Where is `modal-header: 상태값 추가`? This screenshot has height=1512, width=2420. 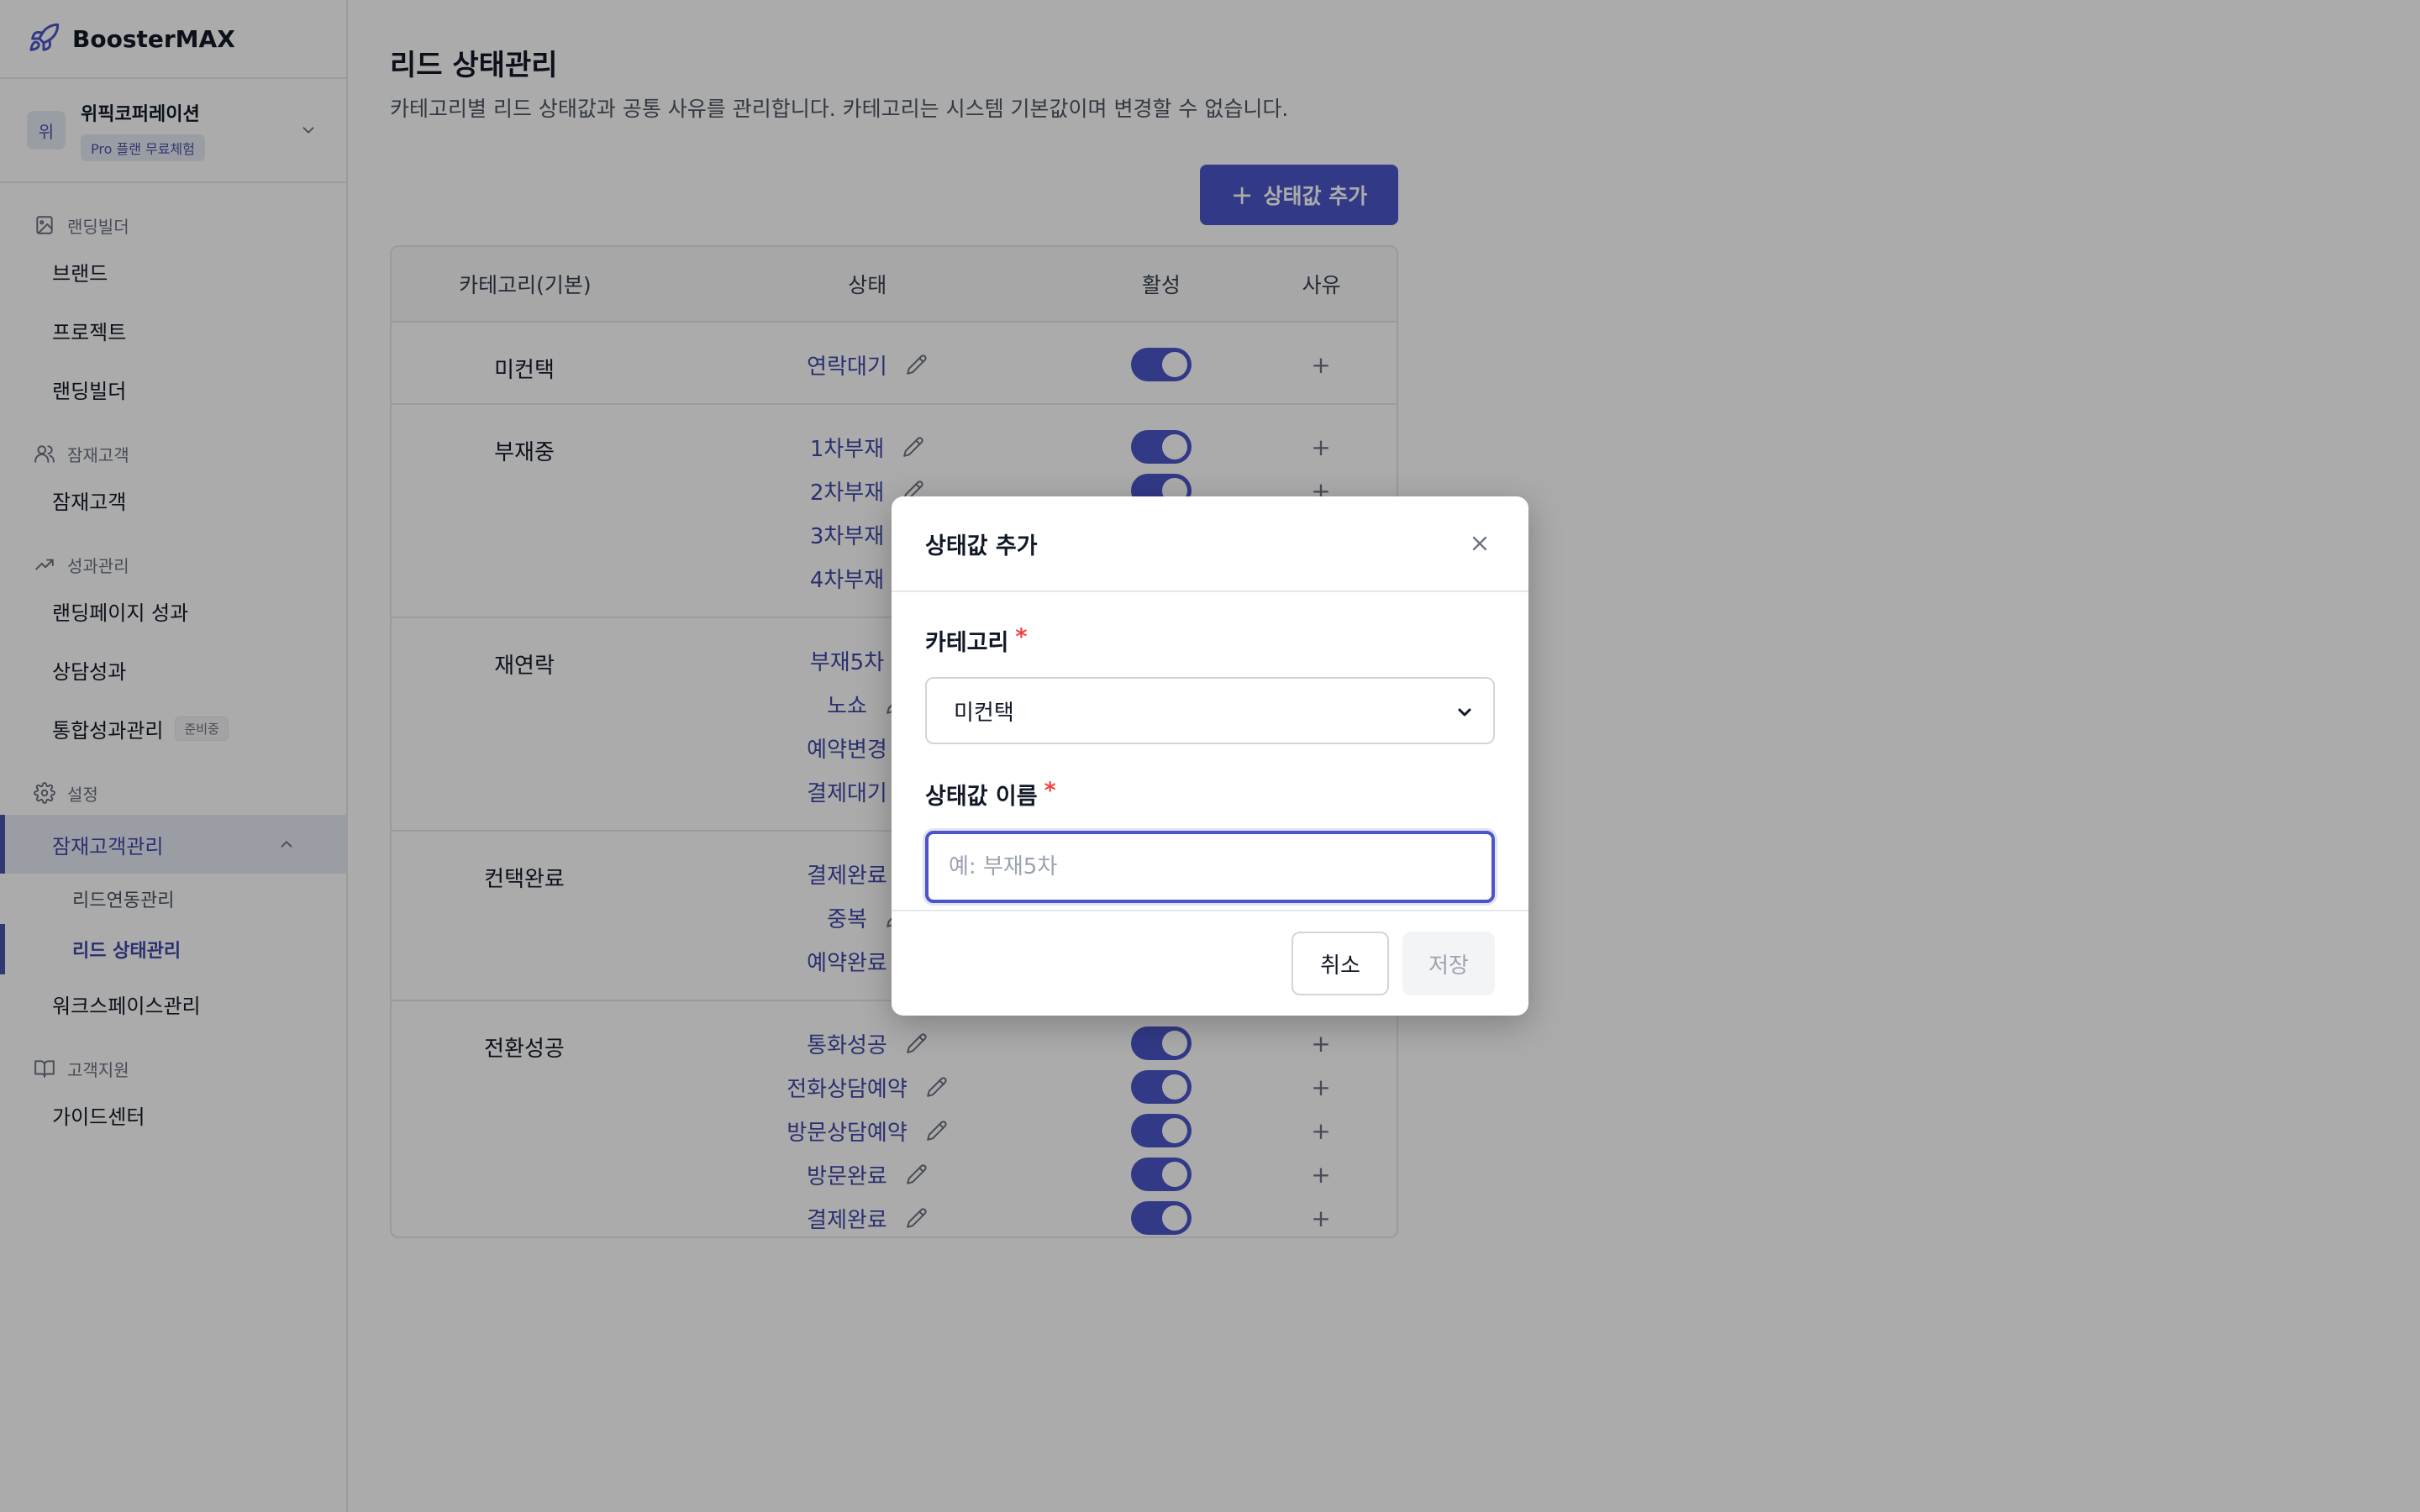
modal-header: 상태값 추가 is located at coordinates (1210, 544).